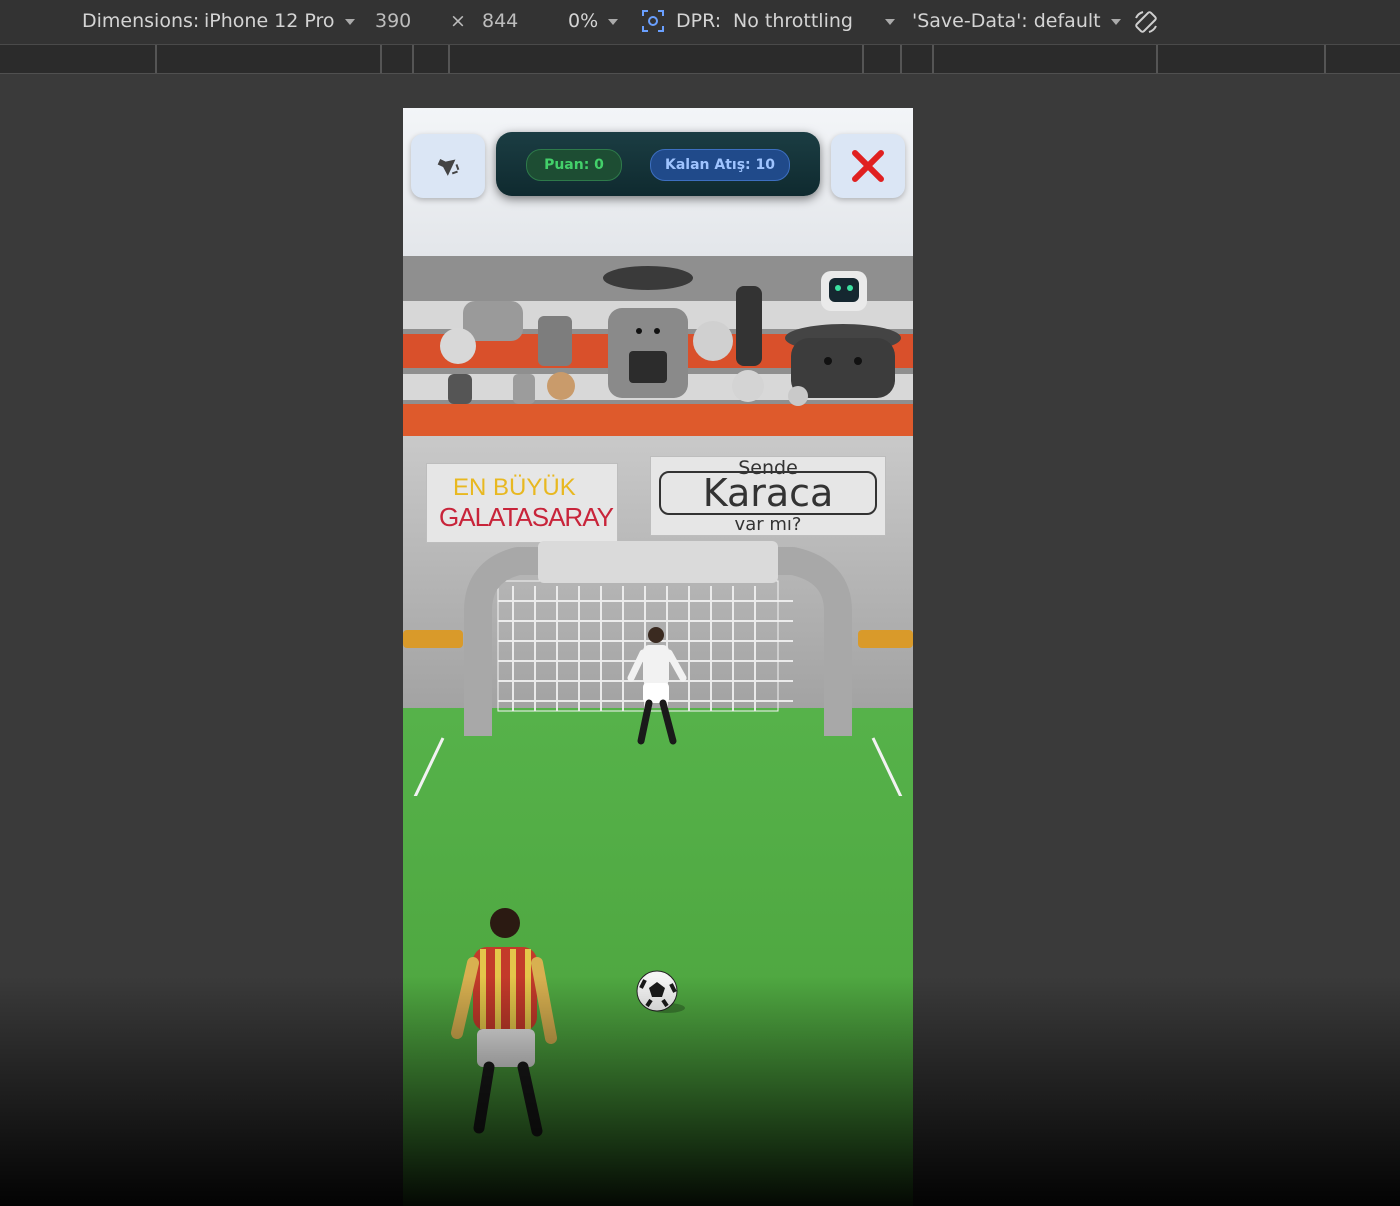 The image size is (1400, 1206). I want to click on banner-galatasaray: EN BÜYÜK GALATASARAY, so click(522, 503).